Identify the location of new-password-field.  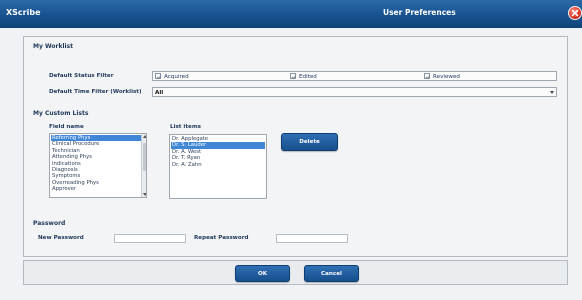
(150, 238).